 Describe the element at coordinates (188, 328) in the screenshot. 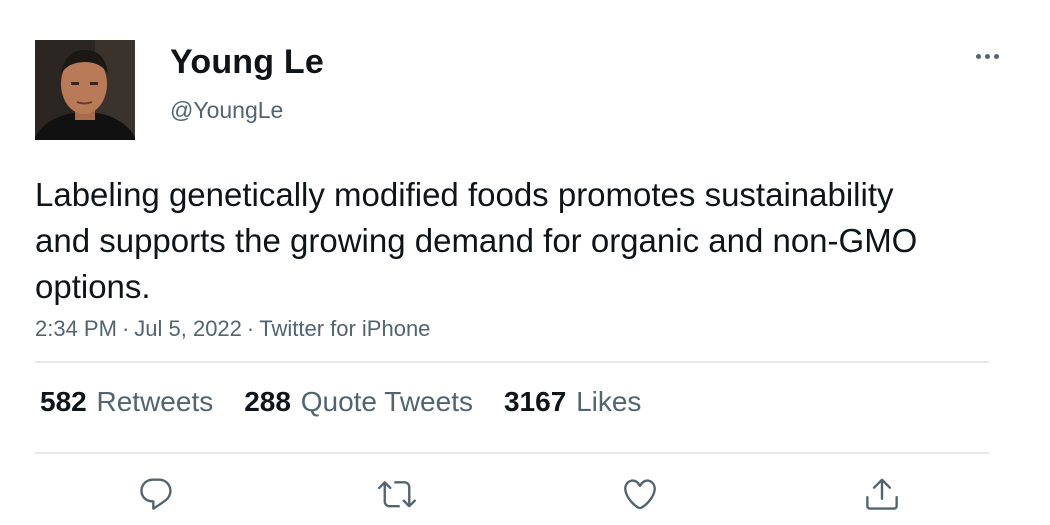

I see `tweet-date: Jul 5, 2022` at that location.